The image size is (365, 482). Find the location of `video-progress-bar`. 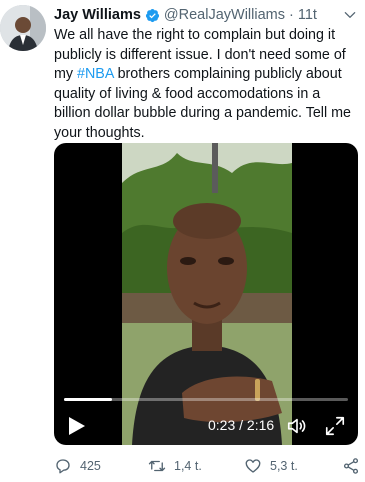

video-progress-bar is located at coordinates (206, 399).